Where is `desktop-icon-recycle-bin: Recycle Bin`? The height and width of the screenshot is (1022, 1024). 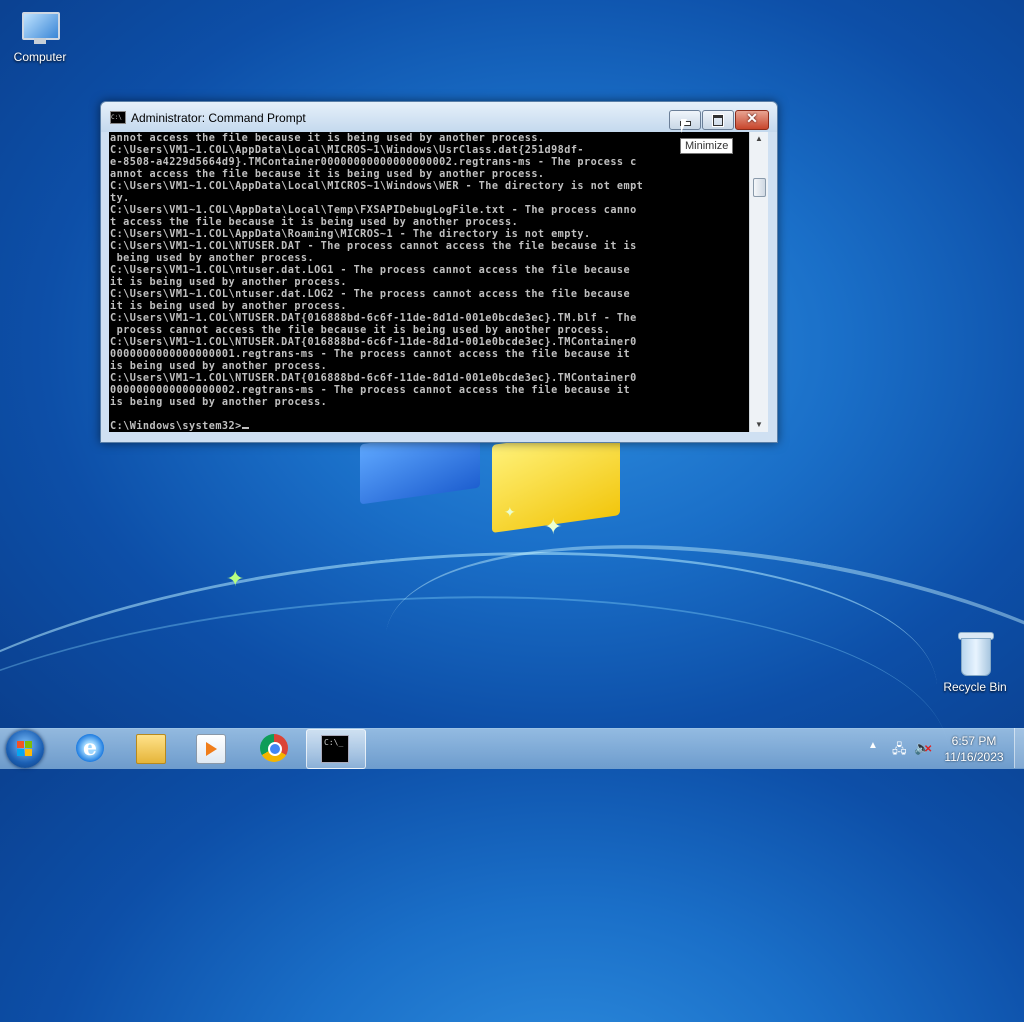
desktop-icon-recycle-bin: Recycle Bin is located at coordinates (975, 663).